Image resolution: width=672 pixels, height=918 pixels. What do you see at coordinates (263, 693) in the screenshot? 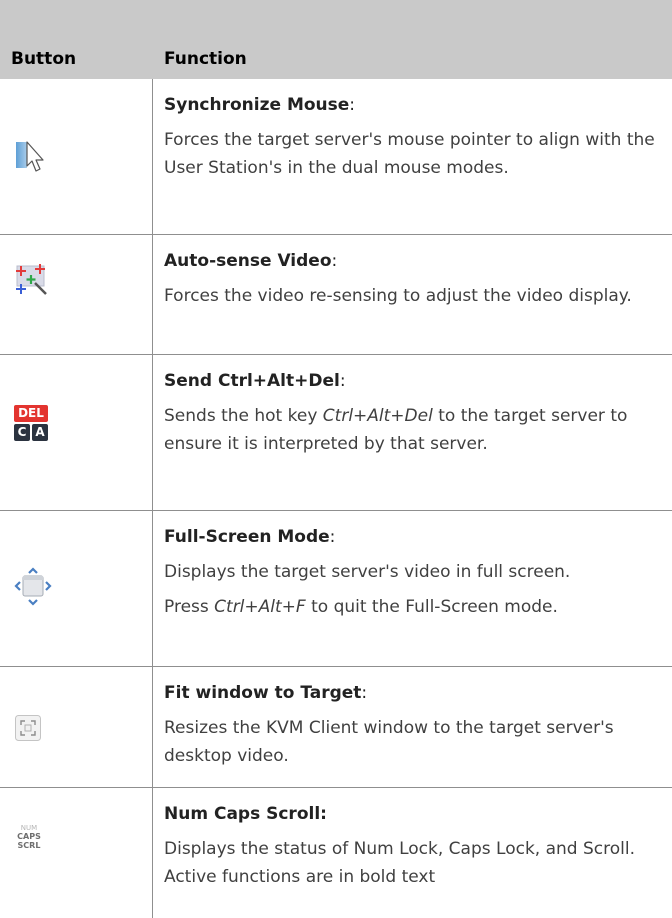
I see `row-title: Fit window to Target` at bounding box center [263, 693].